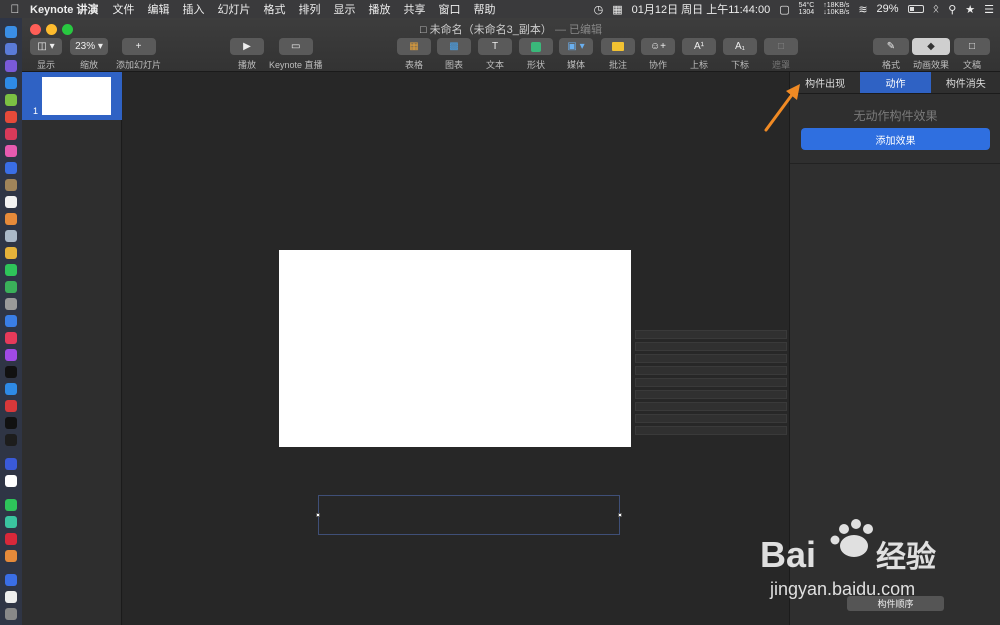 The image size is (1000, 625). Describe the element at coordinates (11, 168) in the screenshot. I see `app-blue-icon` at that location.